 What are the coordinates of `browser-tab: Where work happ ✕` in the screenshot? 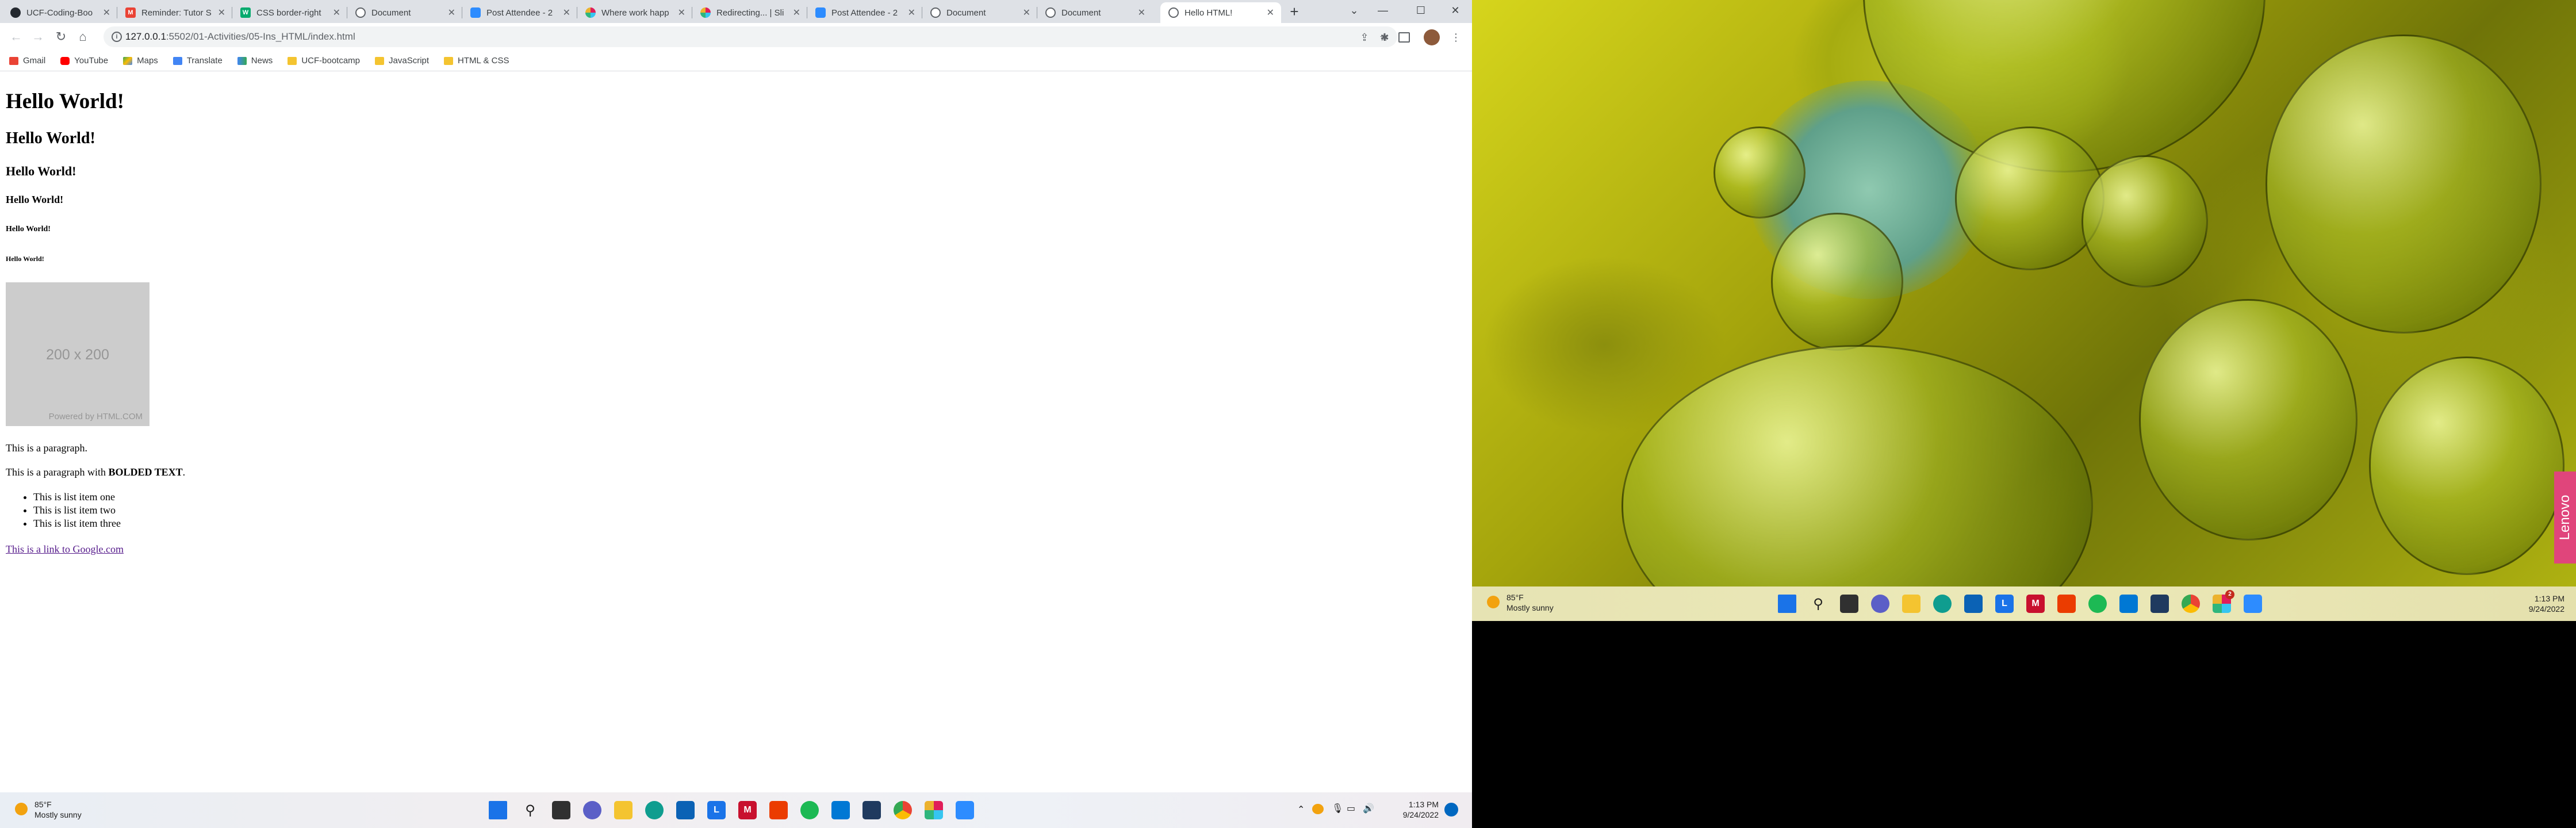 It's located at (634, 12).